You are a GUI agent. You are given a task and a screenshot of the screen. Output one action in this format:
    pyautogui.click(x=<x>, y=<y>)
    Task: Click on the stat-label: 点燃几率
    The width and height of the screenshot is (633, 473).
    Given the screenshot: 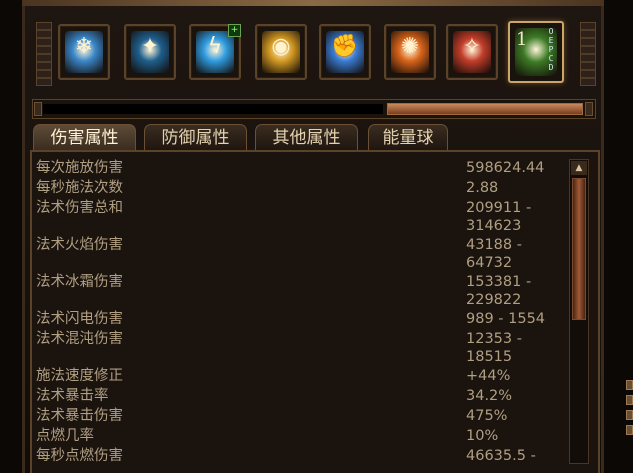 What is the action you would take?
    pyautogui.click(x=65, y=436)
    